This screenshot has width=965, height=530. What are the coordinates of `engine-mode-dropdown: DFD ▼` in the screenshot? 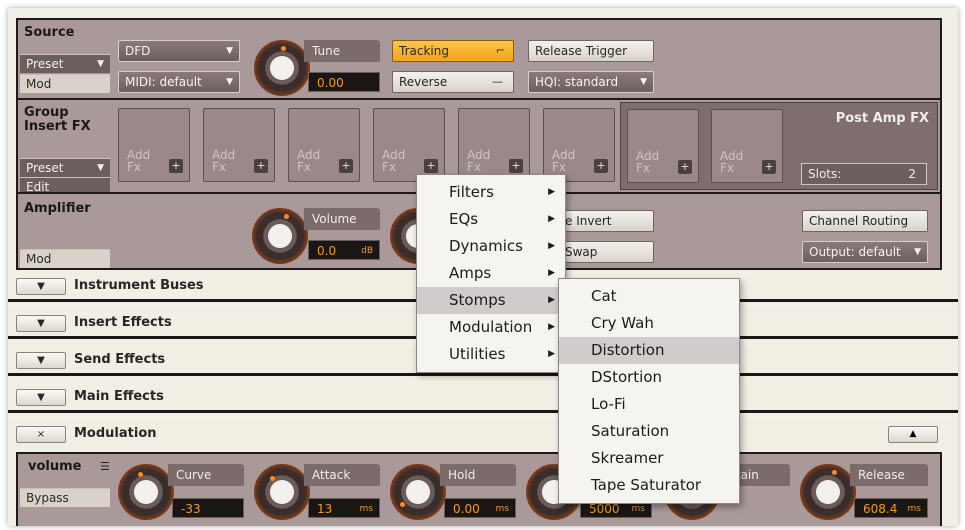 It's located at (179, 51).